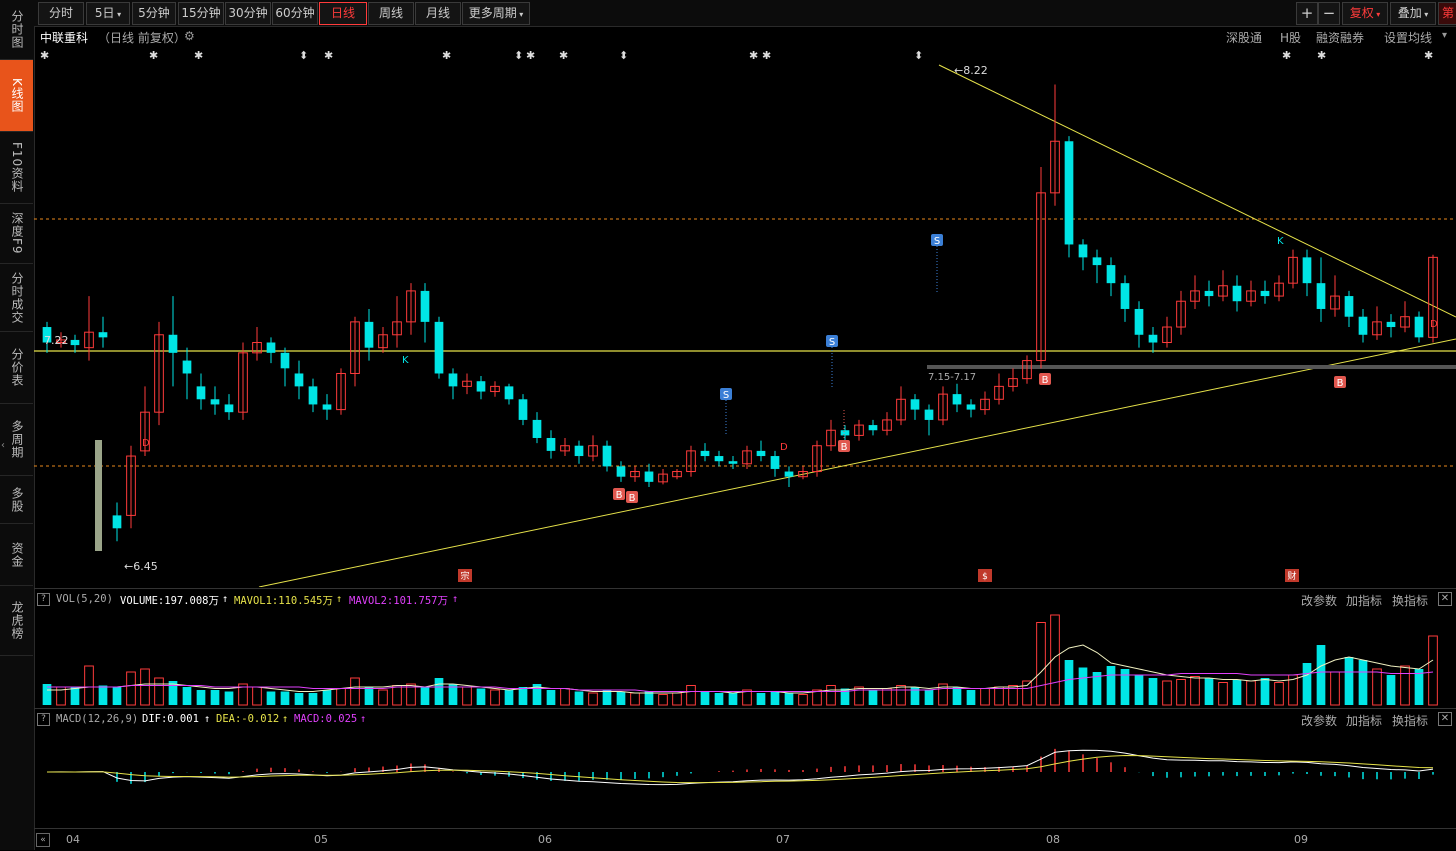  Describe the element at coordinates (1340, 37) in the screenshot. I see `link-margin: 融资融券` at that location.